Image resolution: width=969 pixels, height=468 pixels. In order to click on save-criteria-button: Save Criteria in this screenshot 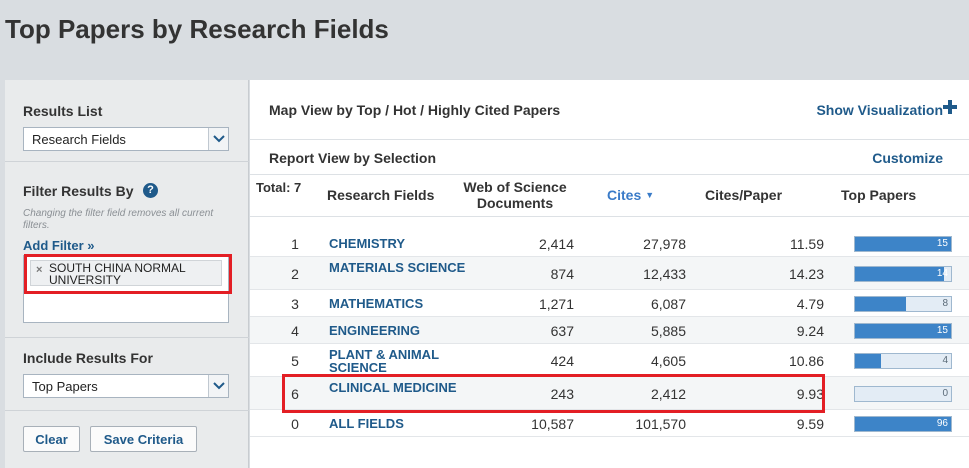, I will do `click(143, 439)`.